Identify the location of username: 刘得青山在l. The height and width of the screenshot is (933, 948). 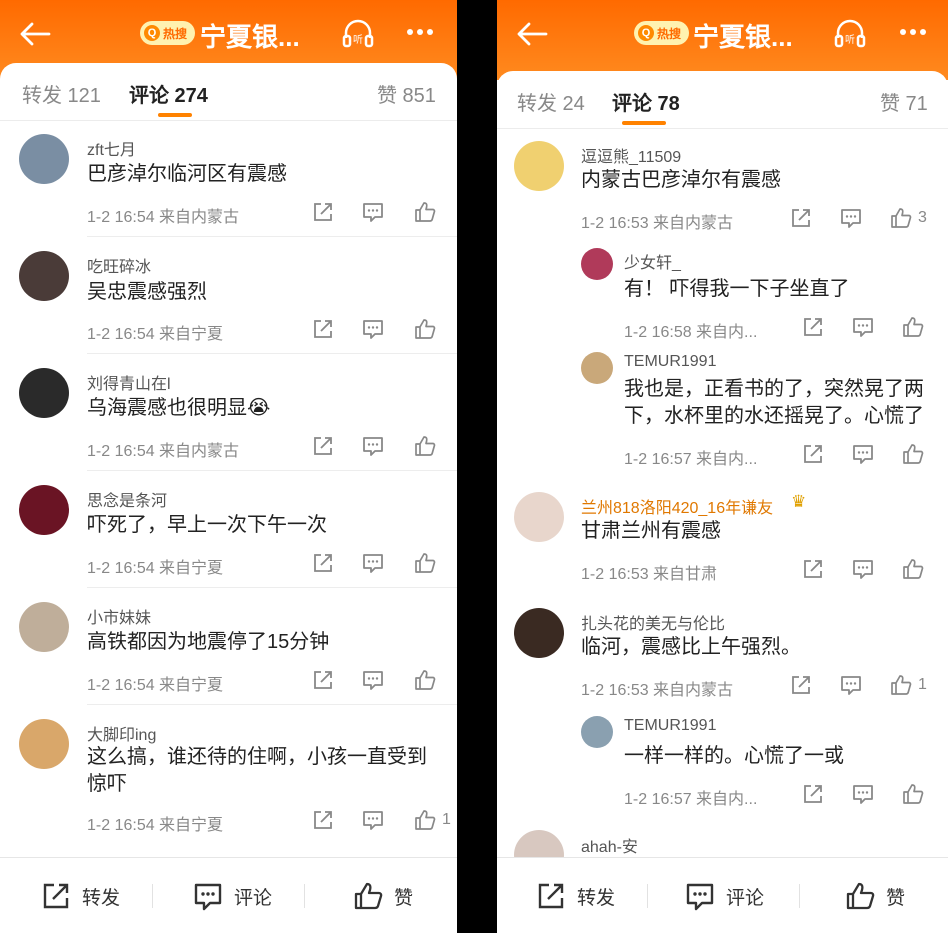
(129, 382).